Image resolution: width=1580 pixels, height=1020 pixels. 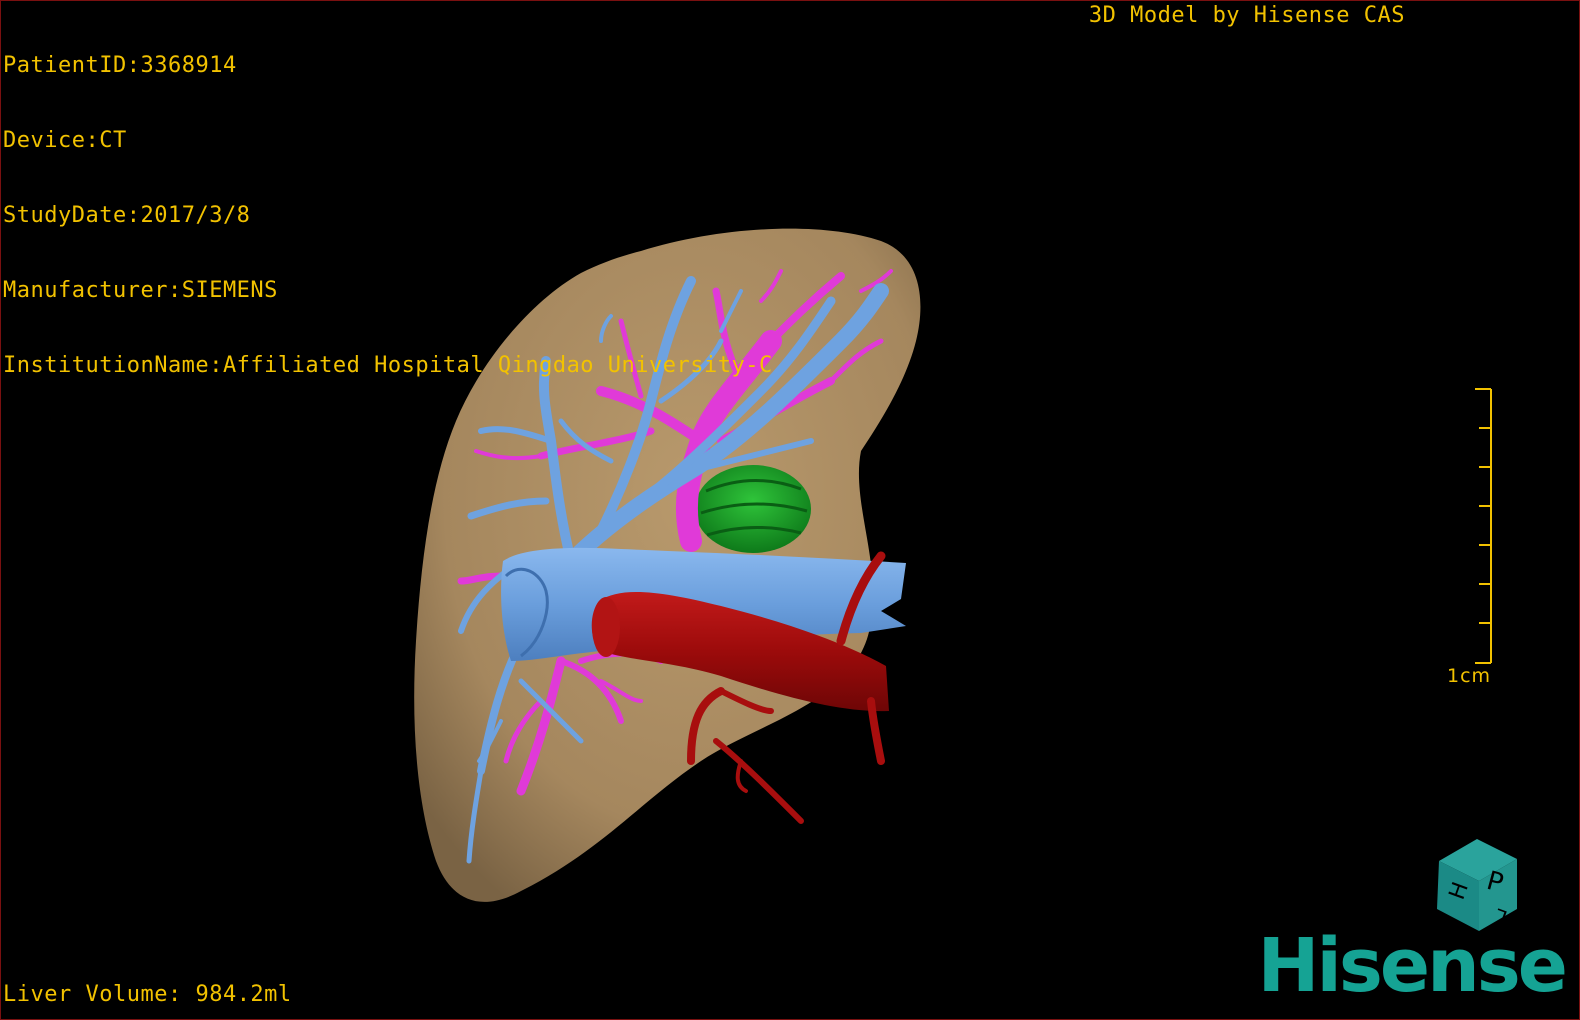 What do you see at coordinates (65, 215) in the screenshot?
I see `study-date-label: StudyDate` at bounding box center [65, 215].